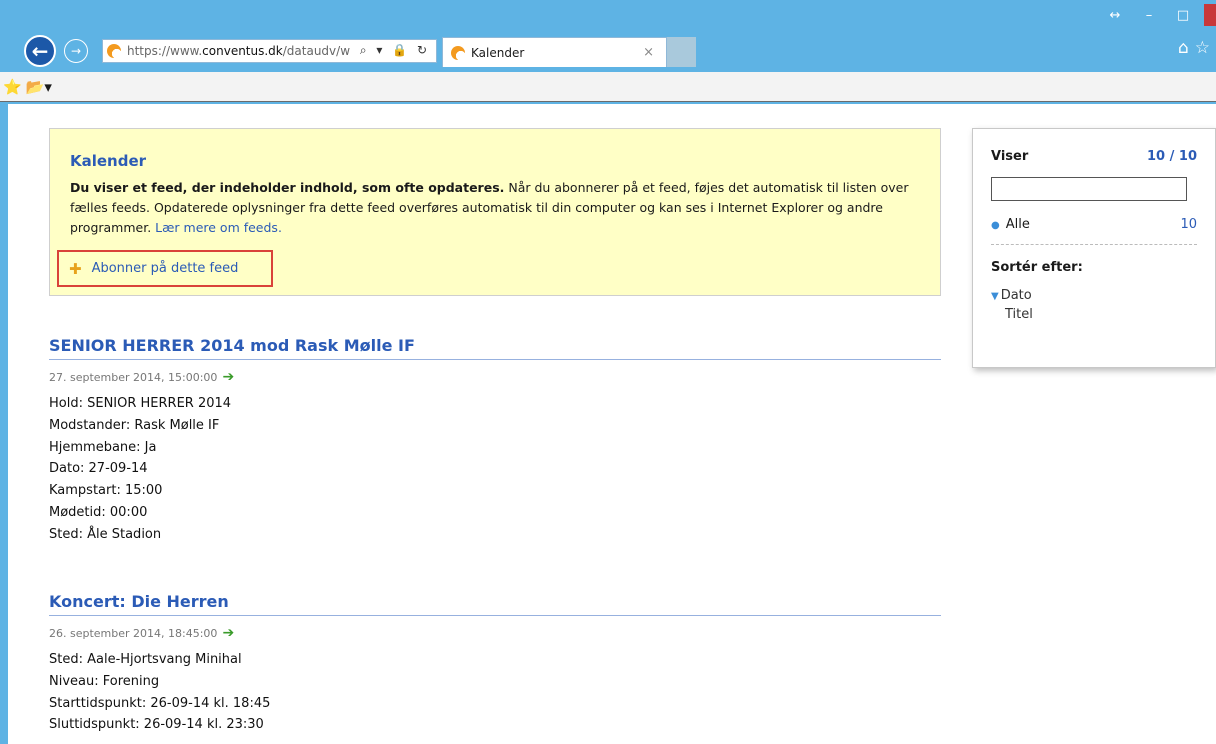  I want to click on toolbar-icons: ⌂☆, so click(1197, 48).